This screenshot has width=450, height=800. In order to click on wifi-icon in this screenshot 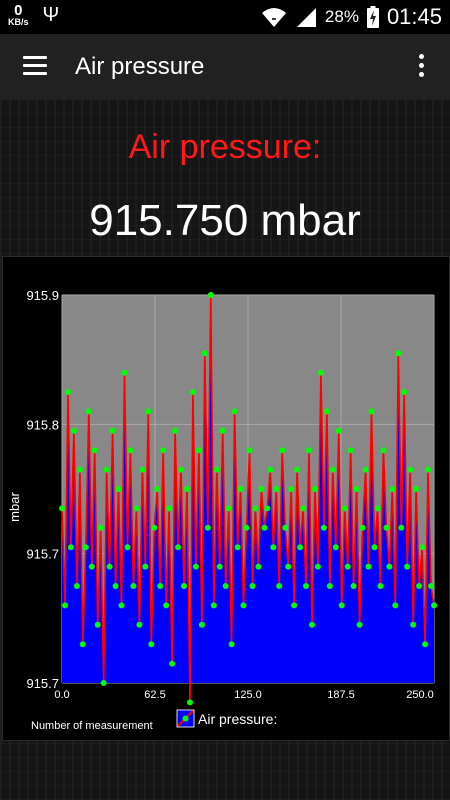, I will do `click(273, 17)`.